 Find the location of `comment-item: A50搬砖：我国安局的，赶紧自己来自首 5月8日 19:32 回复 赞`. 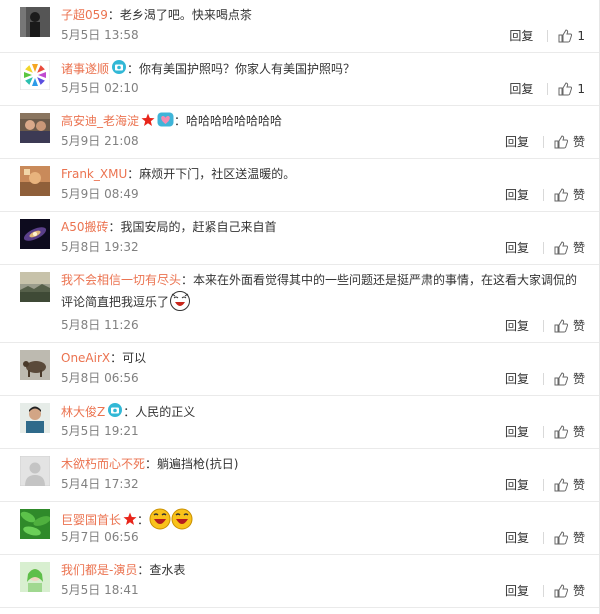

comment-item: A50搬砖：我国安局的，赶紧自己来自首 5月8日 19:32 回复 赞 is located at coordinates (299, 238).